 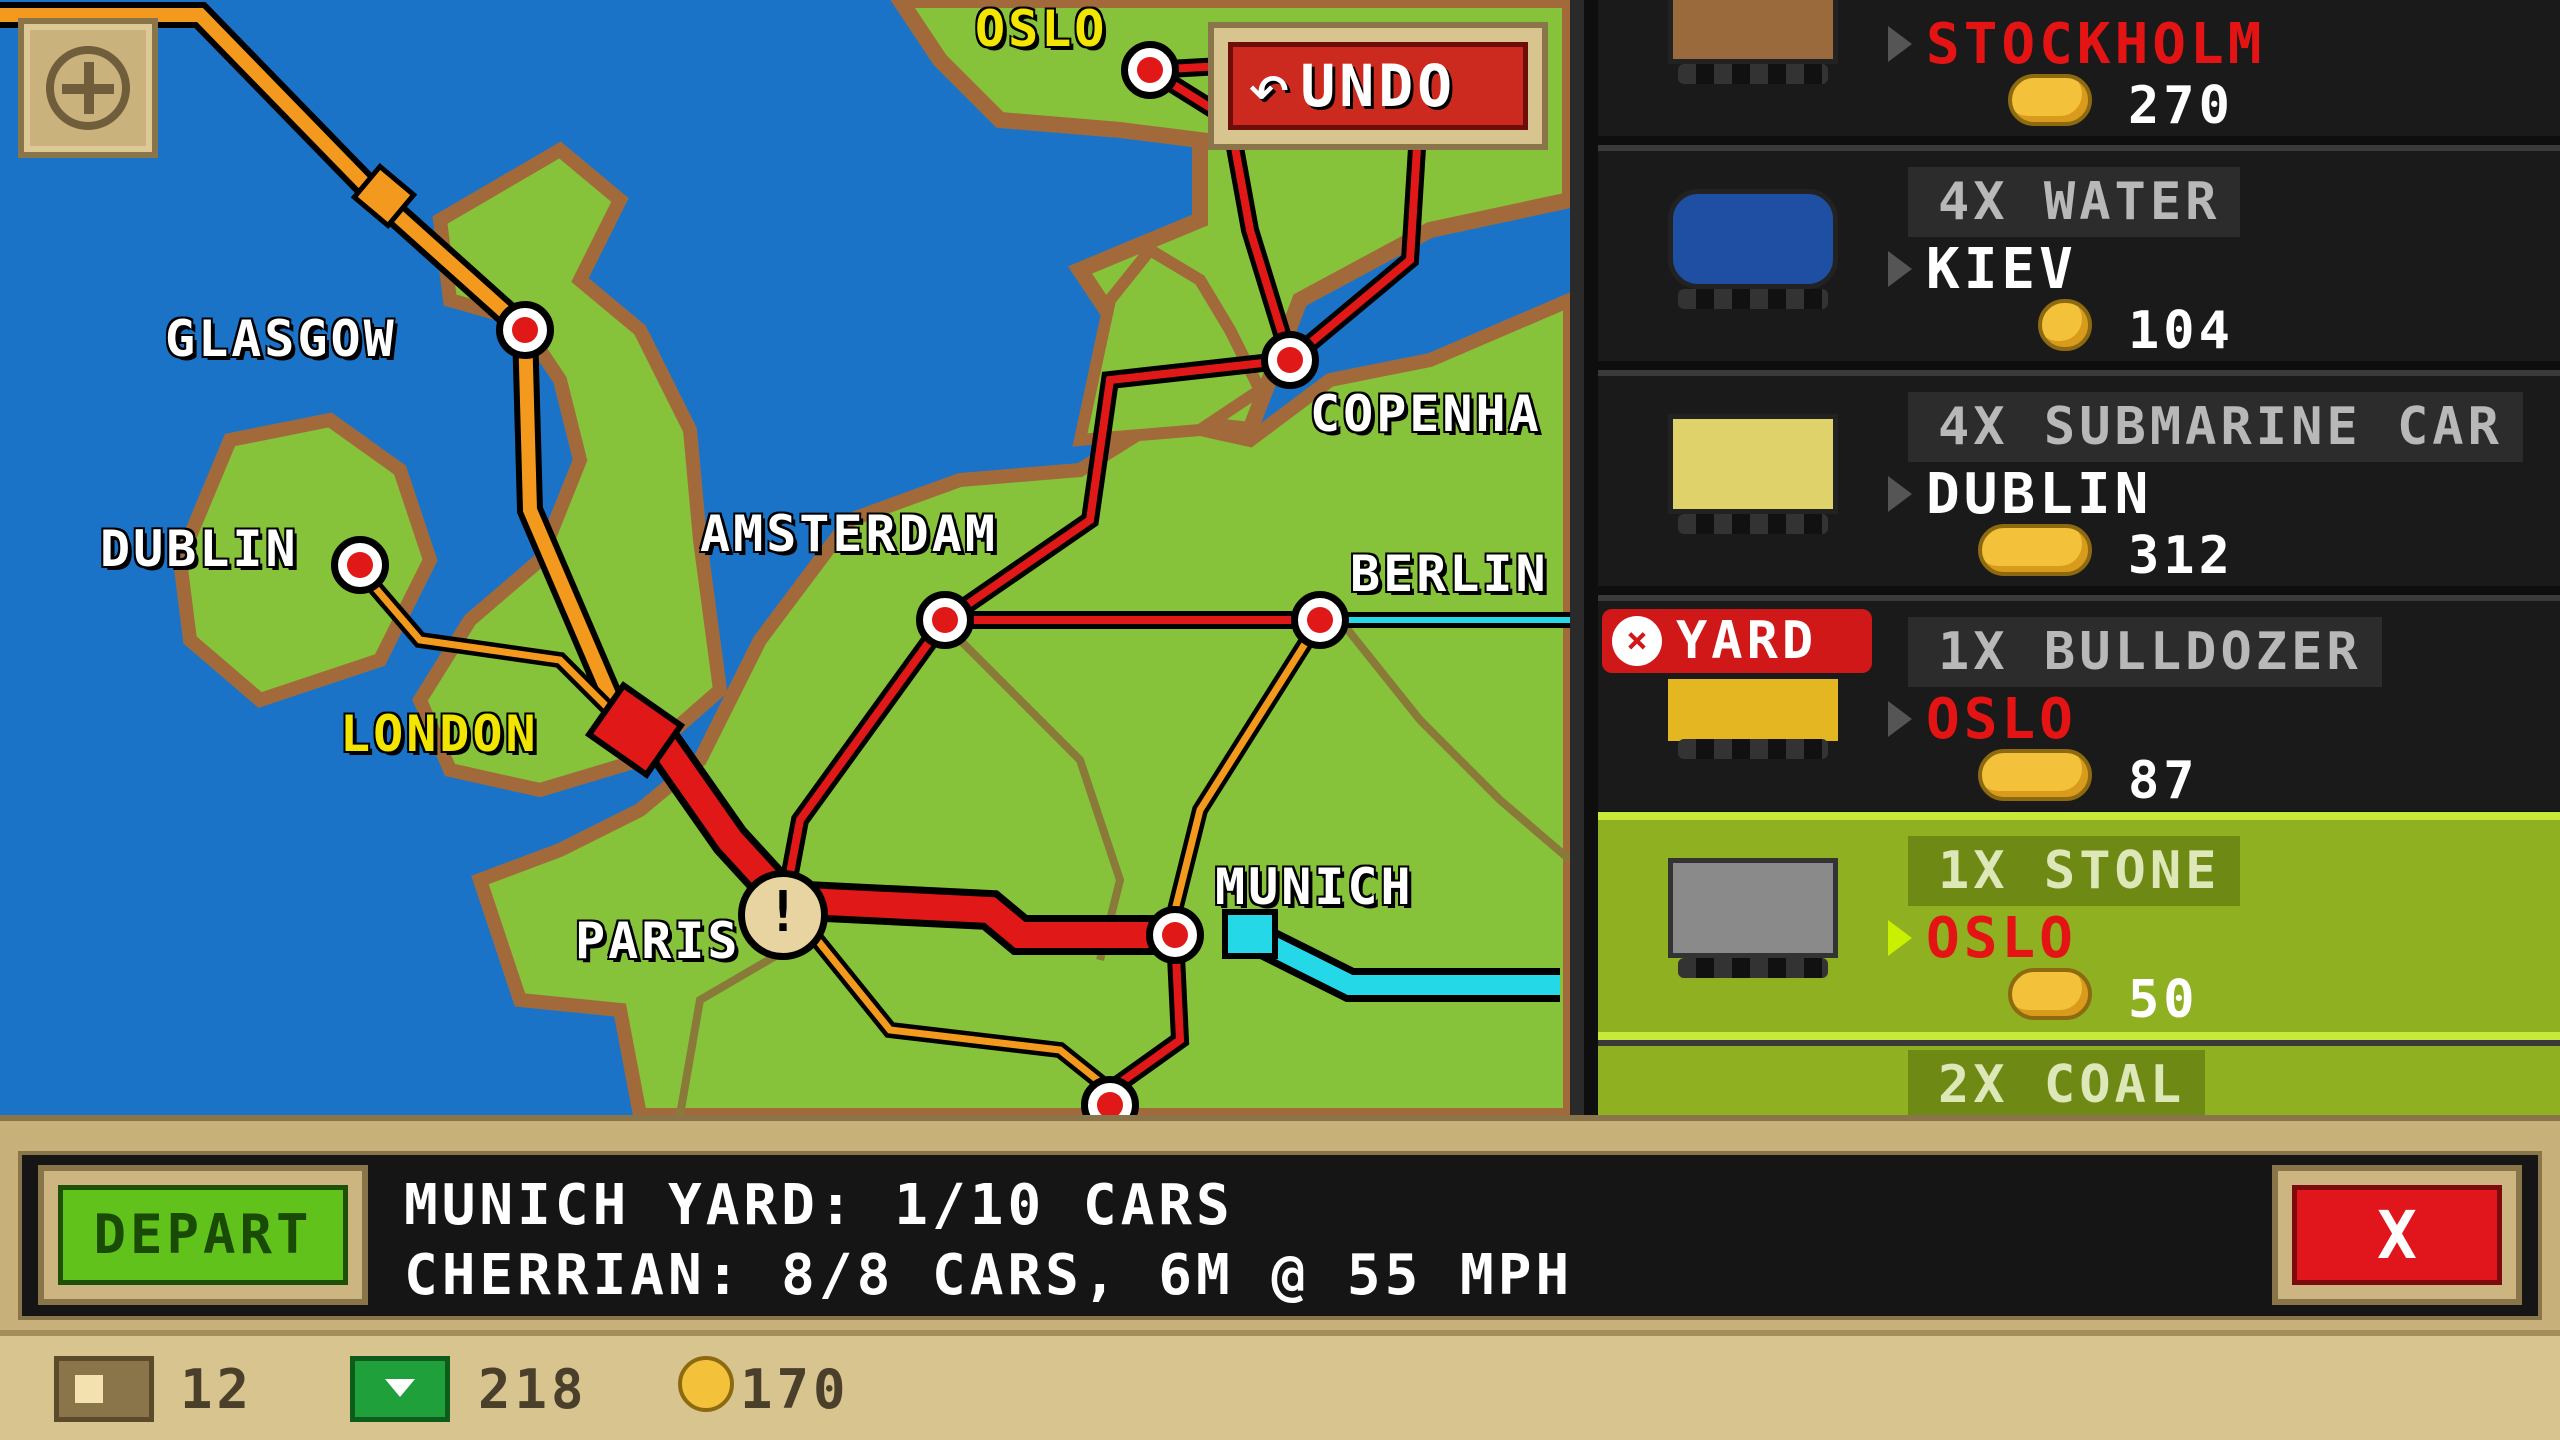 I want to click on city-label-dublin: DUBLIN, so click(x=199, y=549).